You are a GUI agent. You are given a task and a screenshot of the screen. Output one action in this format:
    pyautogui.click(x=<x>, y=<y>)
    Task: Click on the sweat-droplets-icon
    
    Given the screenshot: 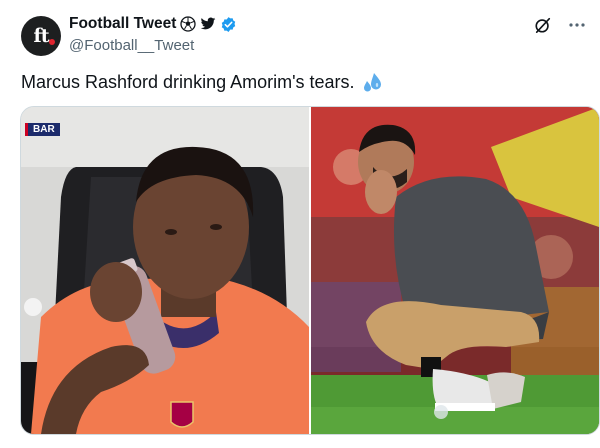 What is the action you would take?
    pyautogui.click(x=372, y=82)
    